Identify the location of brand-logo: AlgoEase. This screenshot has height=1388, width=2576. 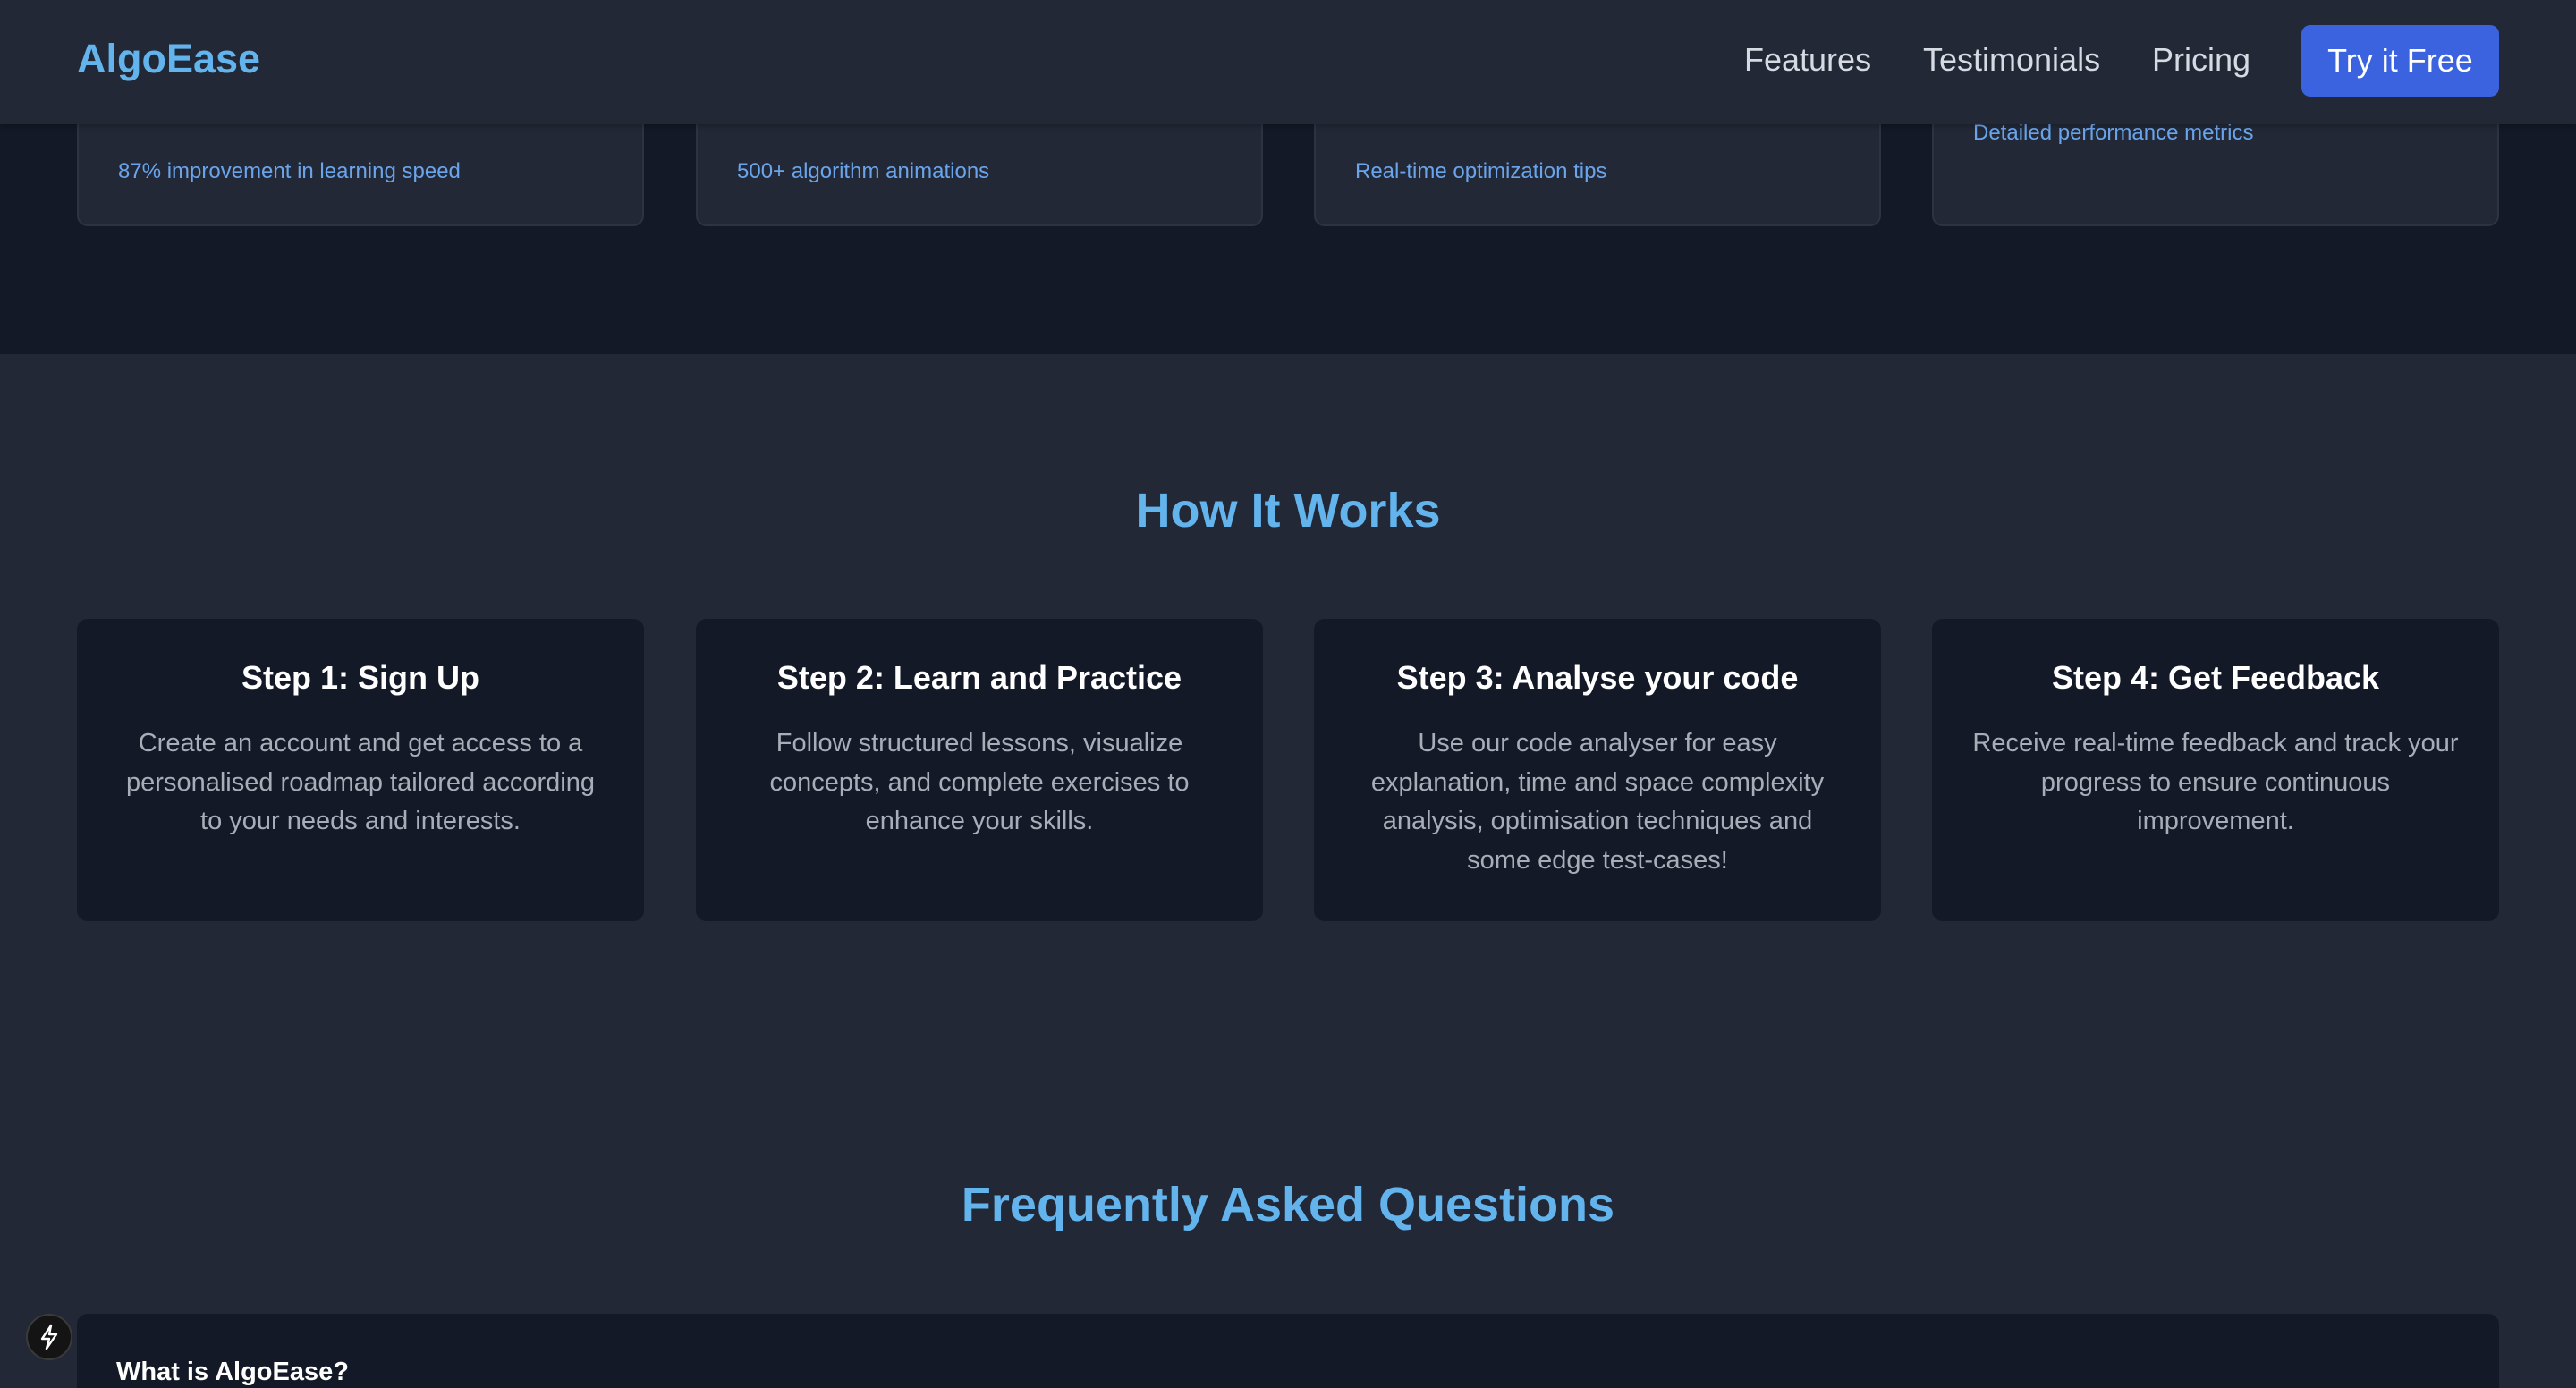
(168, 59).